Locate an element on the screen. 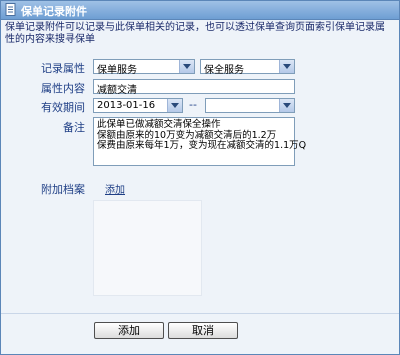 The height and width of the screenshot is (355, 400). validity-start-value: 2013-01-16 is located at coordinates (126, 105).